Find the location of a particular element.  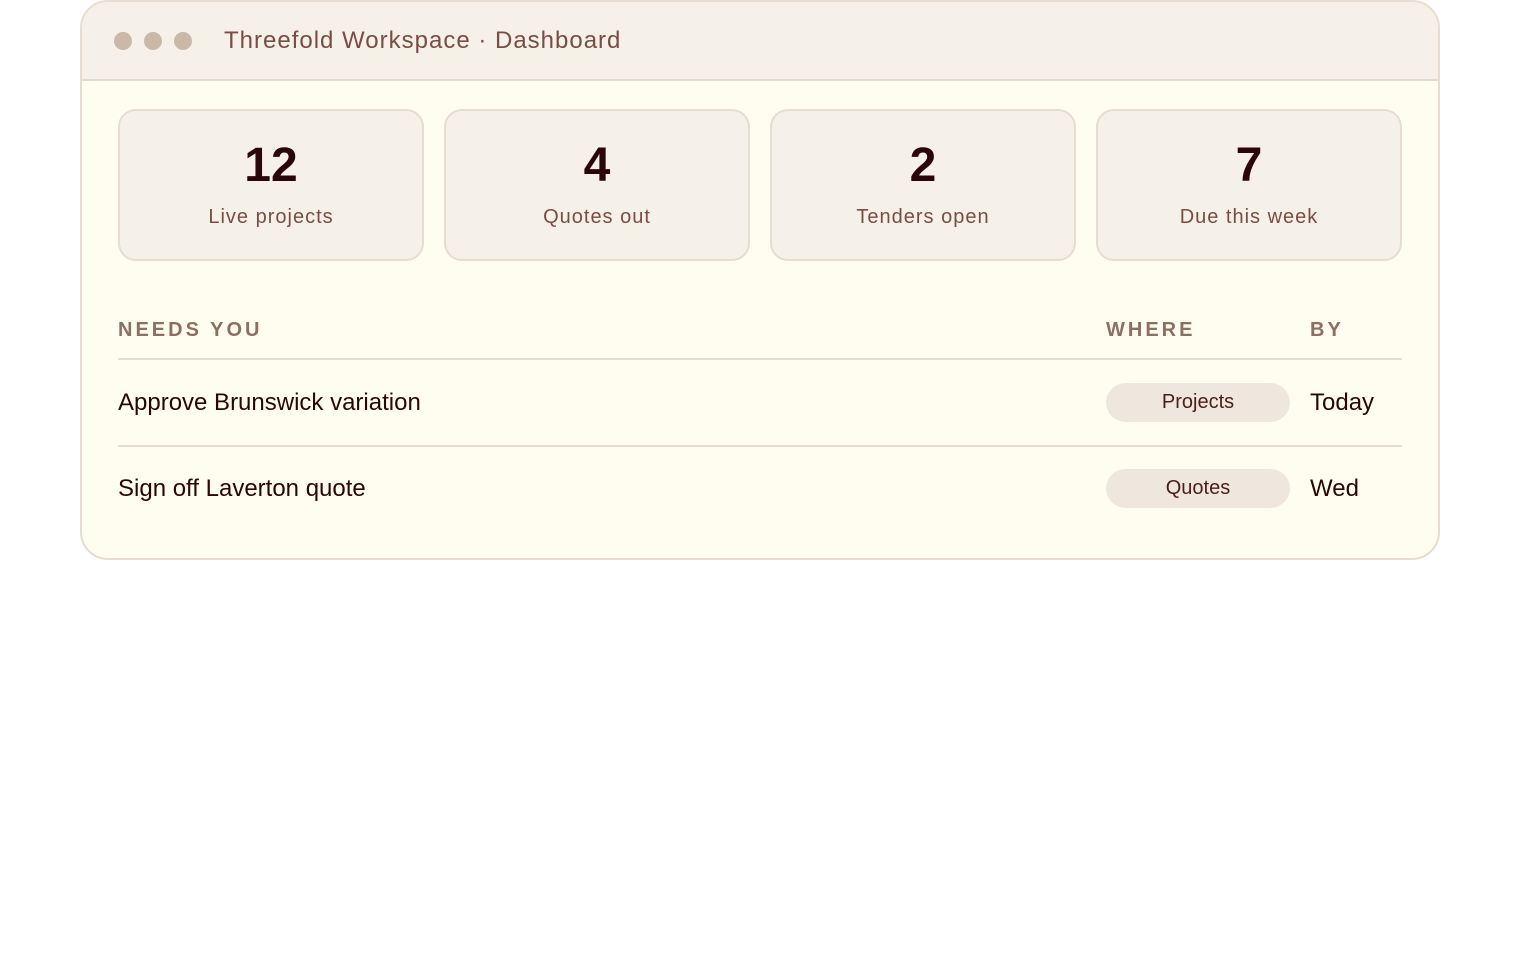

stat-card-live-projects: 12 Live projects is located at coordinates (271, 185).